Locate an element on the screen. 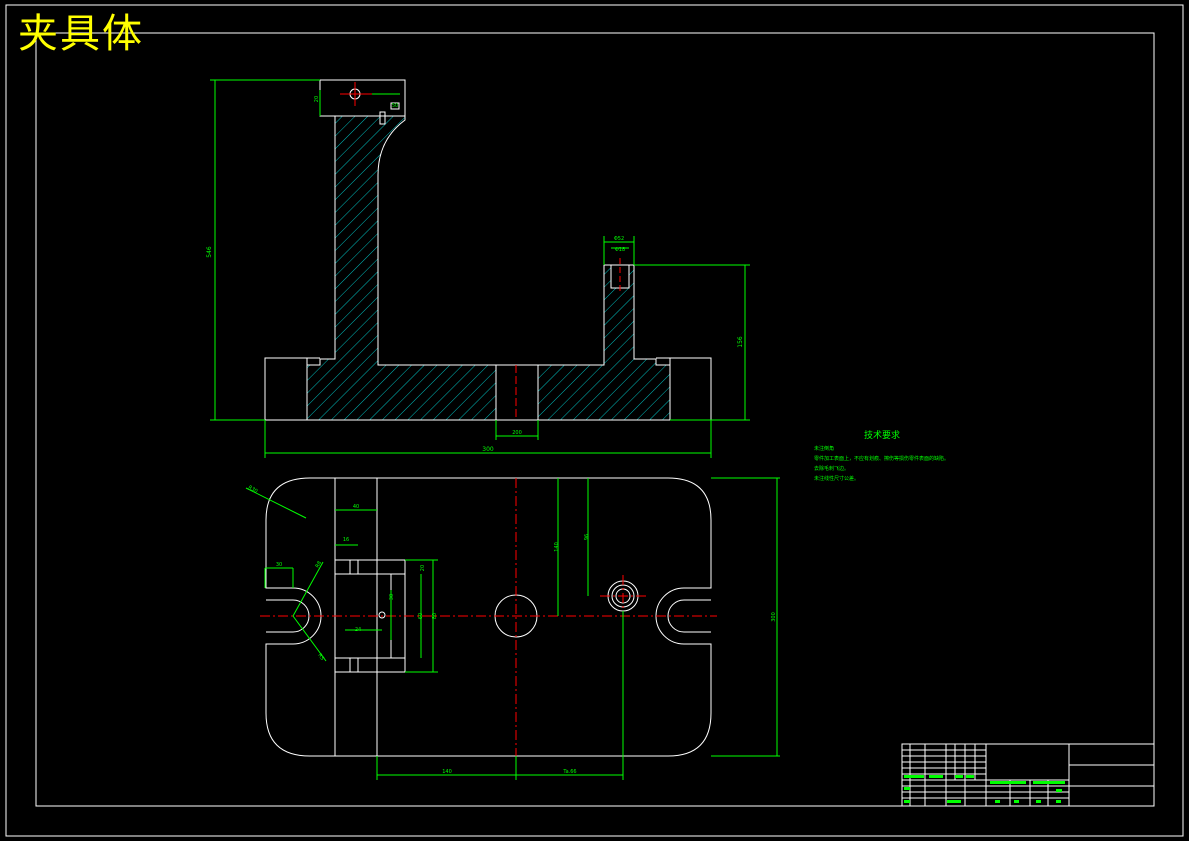 The image size is (1189, 841). dim-r-slot-b: R5 is located at coordinates (320, 657).